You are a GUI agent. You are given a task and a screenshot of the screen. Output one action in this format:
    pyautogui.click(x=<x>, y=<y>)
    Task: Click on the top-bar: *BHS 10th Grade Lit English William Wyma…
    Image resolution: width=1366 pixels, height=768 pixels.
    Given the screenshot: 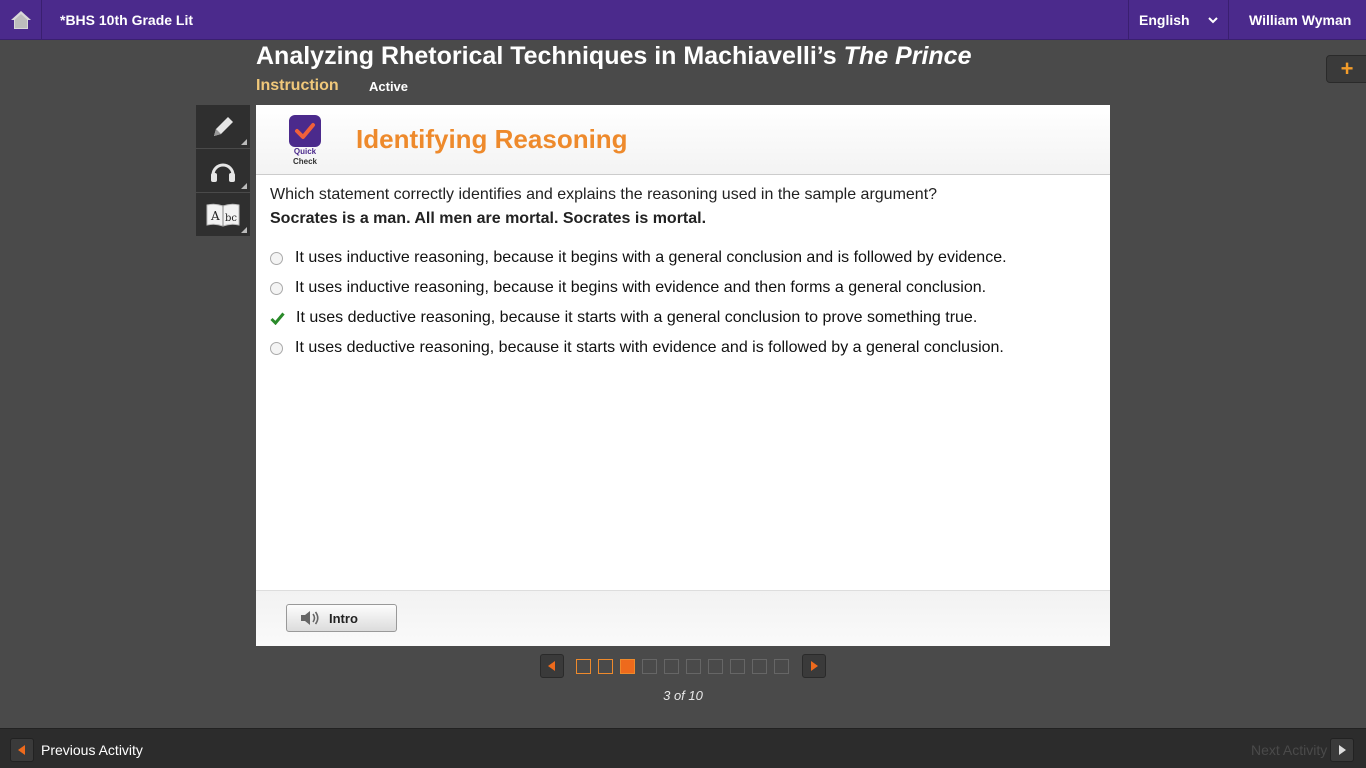 What is the action you would take?
    pyautogui.click(x=683, y=20)
    